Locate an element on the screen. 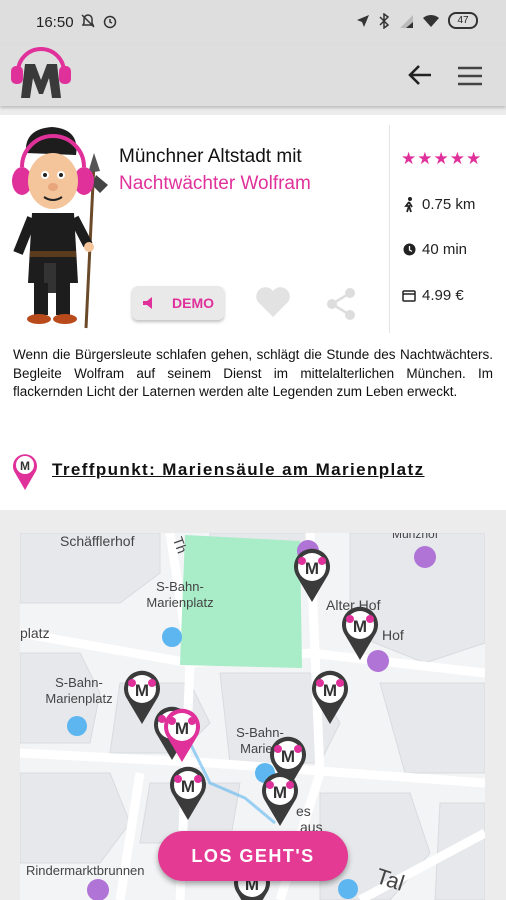 This screenshot has width=506, height=900. distance-info: 0.75 km is located at coordinates (438, 204).